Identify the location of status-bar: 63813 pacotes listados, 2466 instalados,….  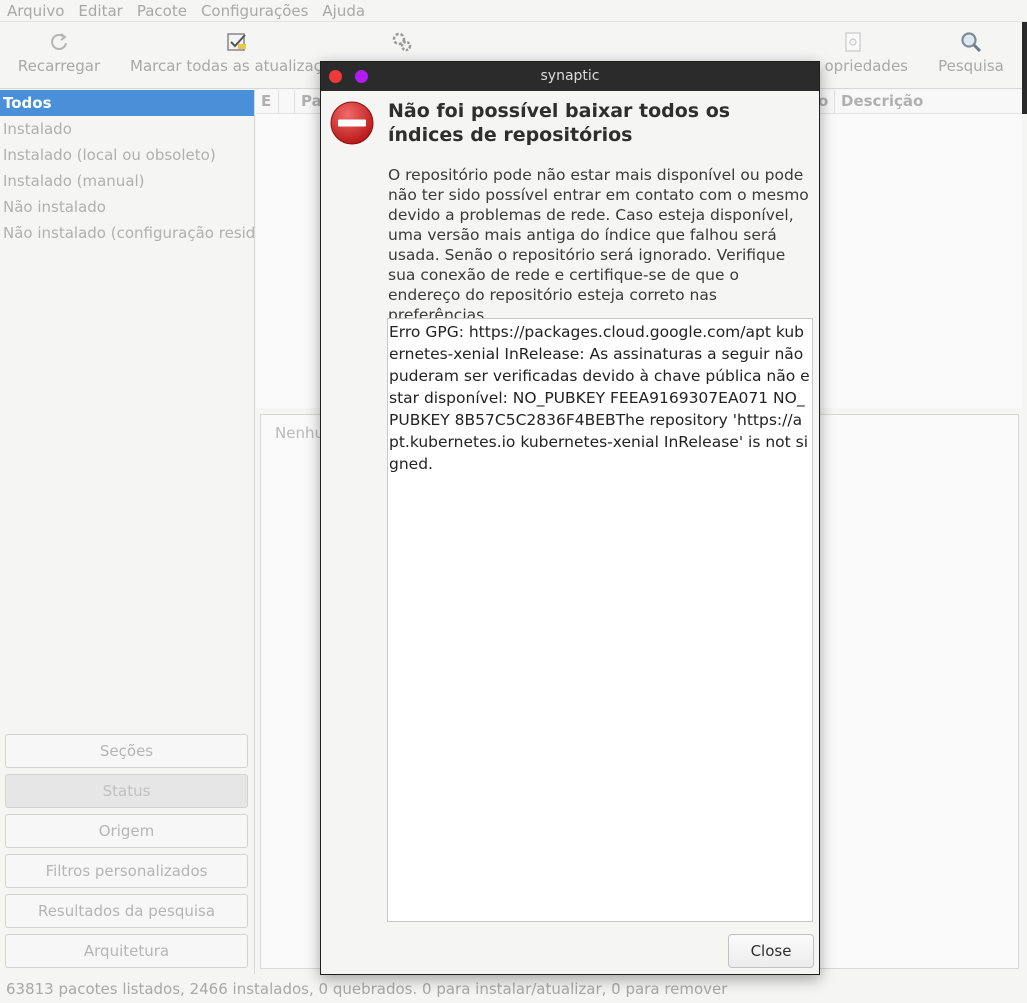
(367, 989).